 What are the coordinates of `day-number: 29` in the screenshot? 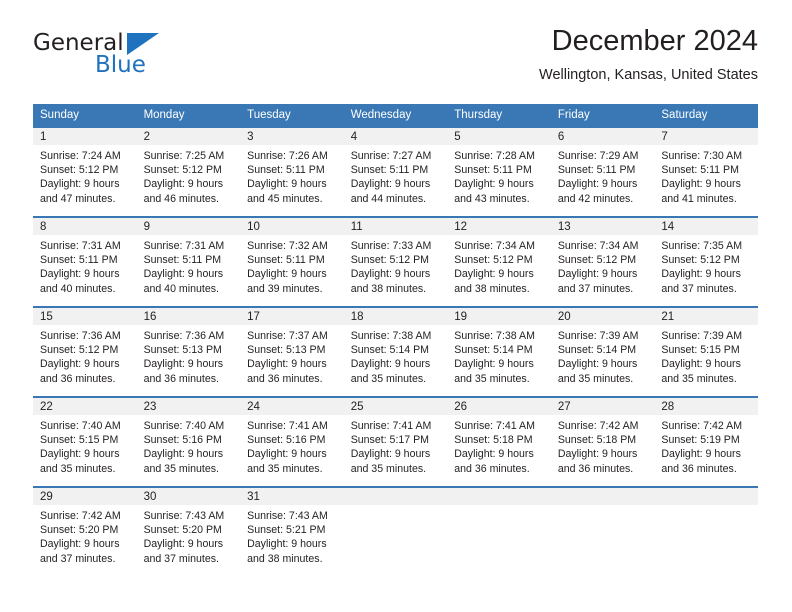 It's located at (46, 497).